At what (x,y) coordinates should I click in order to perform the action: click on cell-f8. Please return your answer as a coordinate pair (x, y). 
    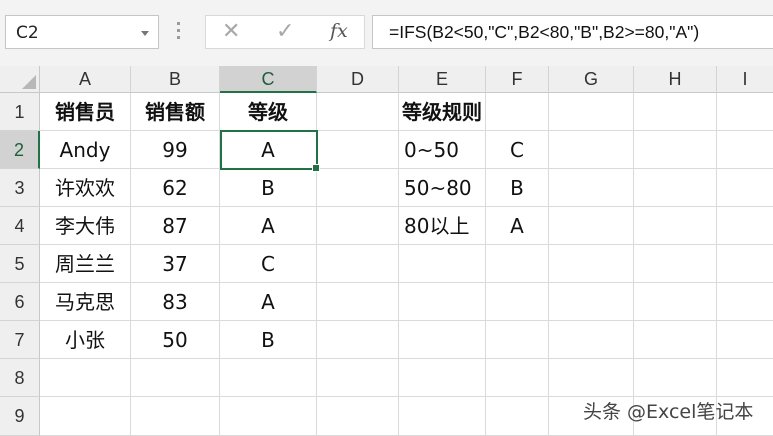
    Looking at the image, I should click on (517, 378).